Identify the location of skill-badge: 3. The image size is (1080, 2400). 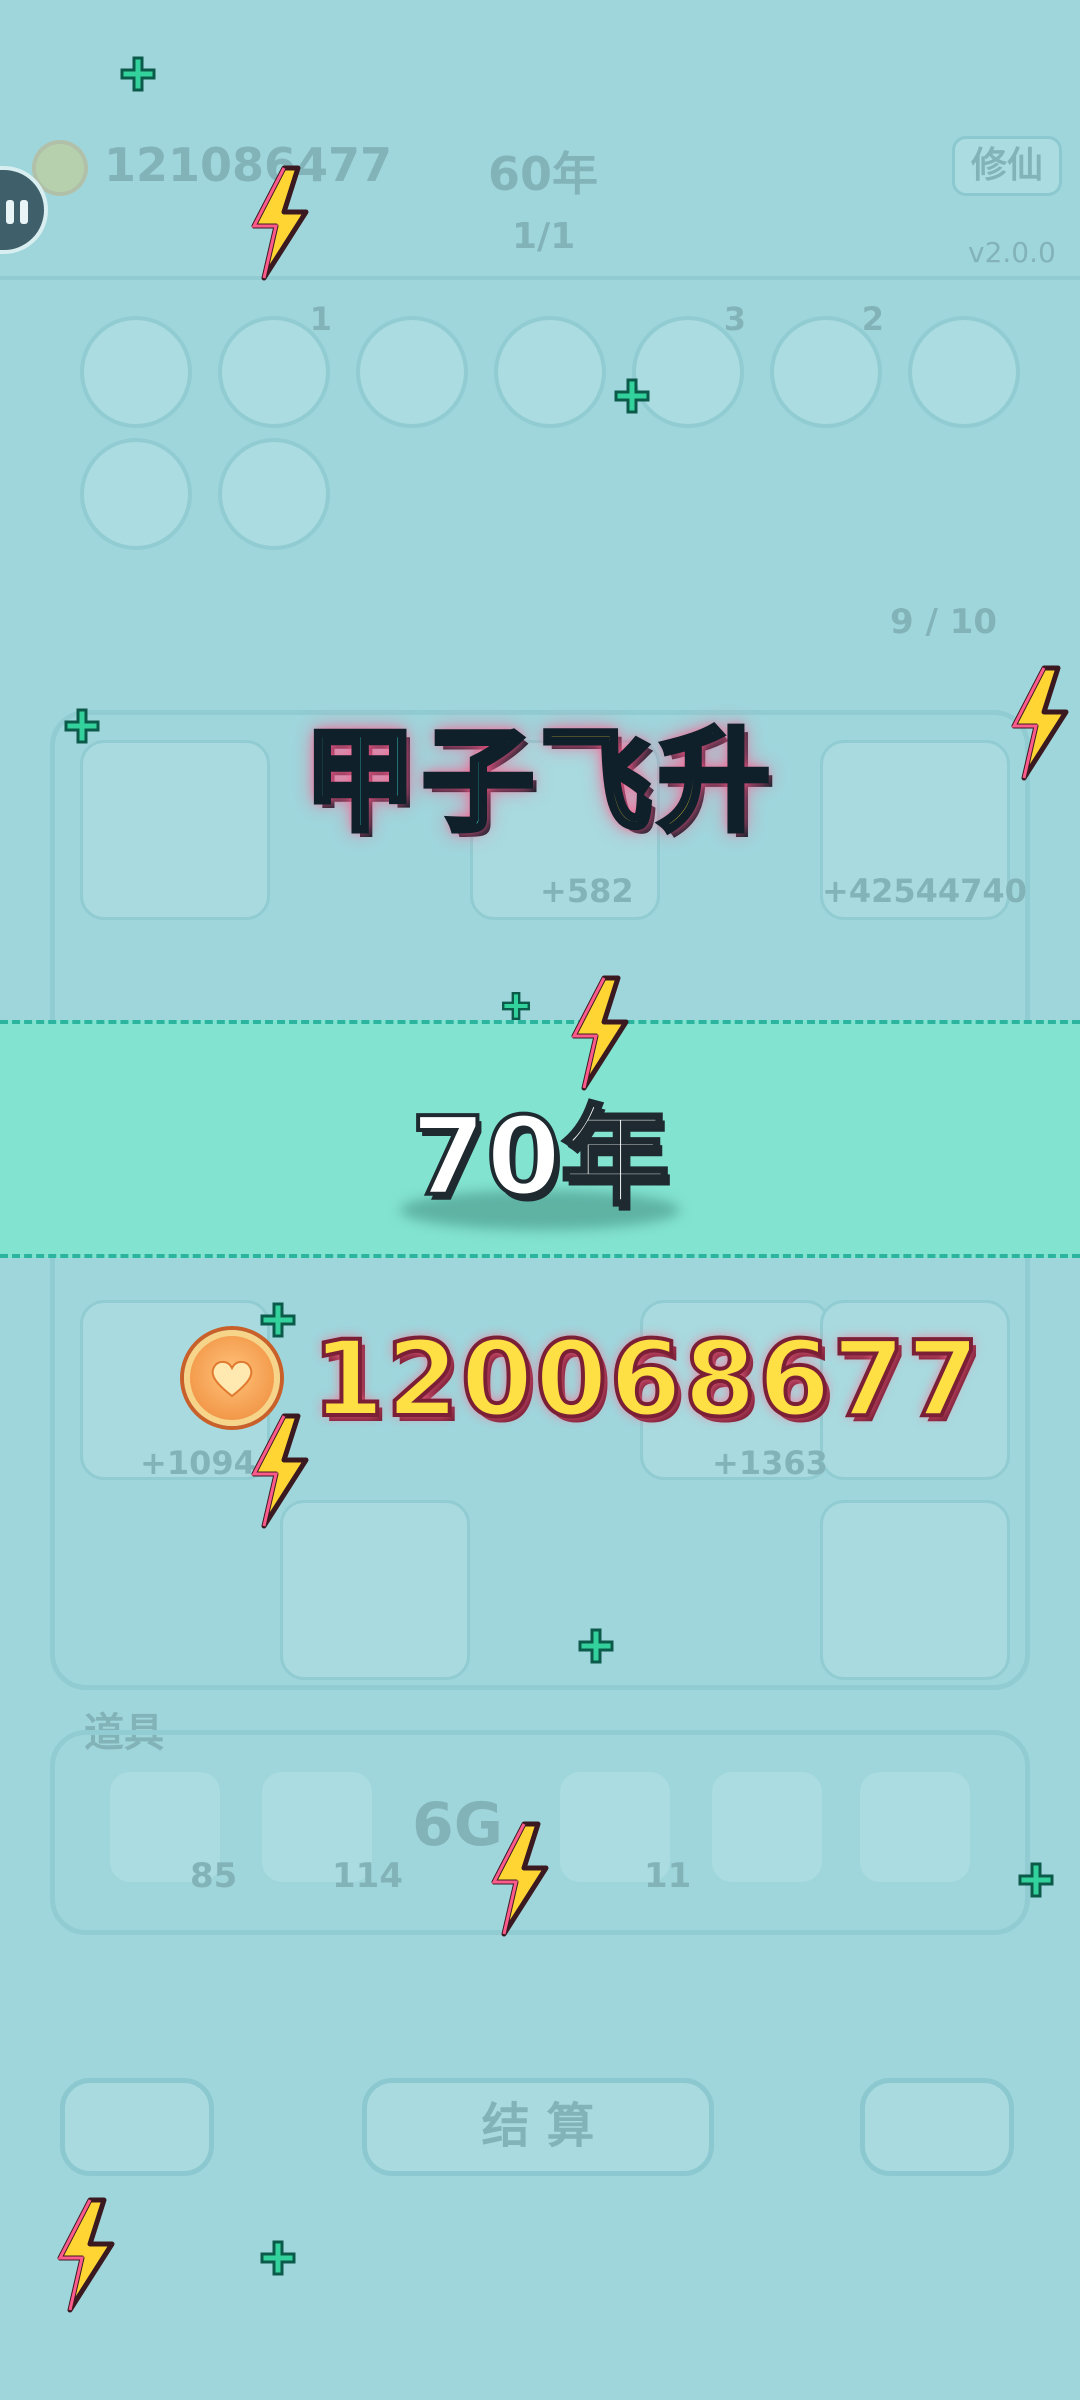
(734, 319).